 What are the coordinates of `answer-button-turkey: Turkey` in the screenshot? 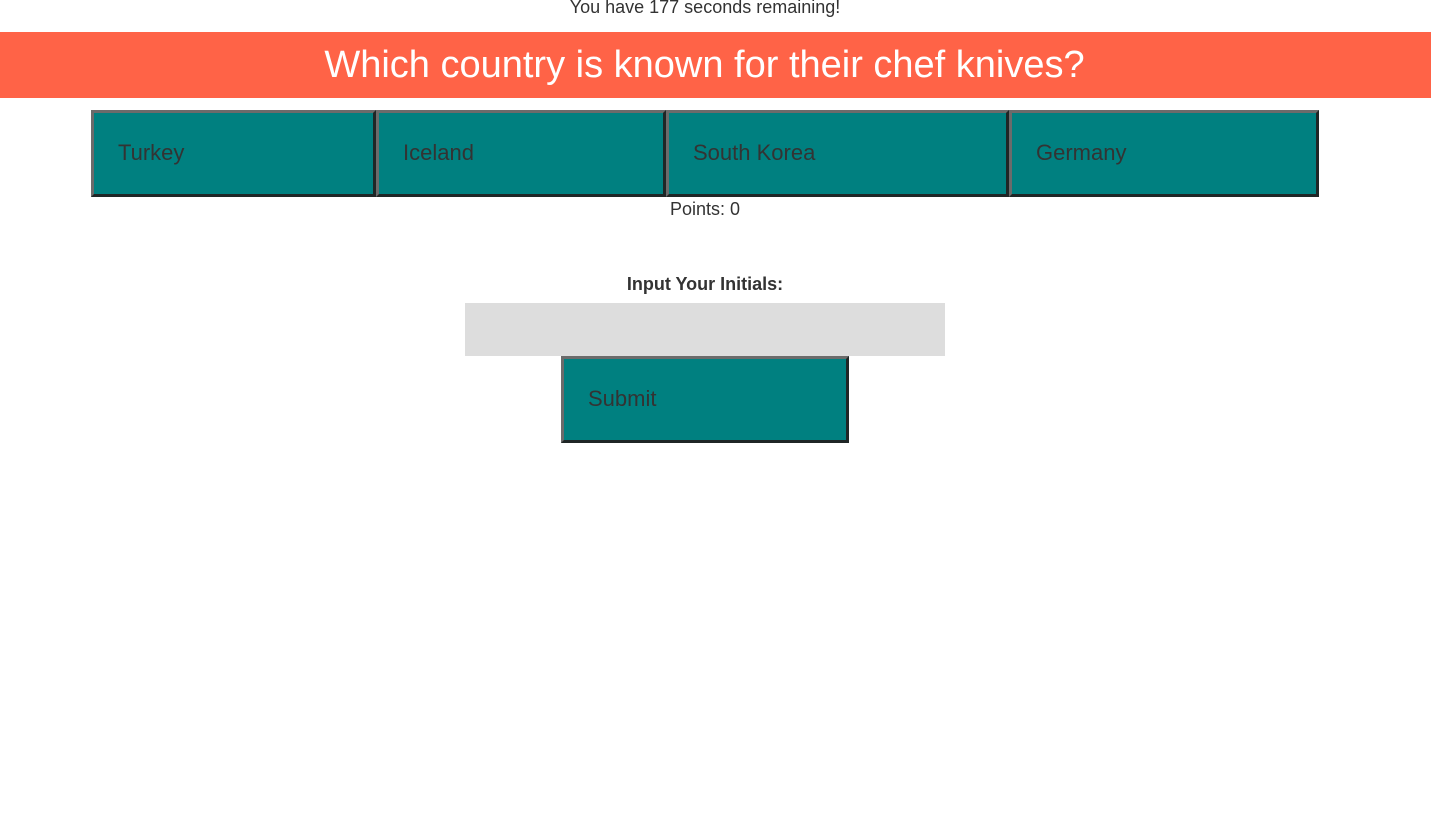 It's located at (233, 153).